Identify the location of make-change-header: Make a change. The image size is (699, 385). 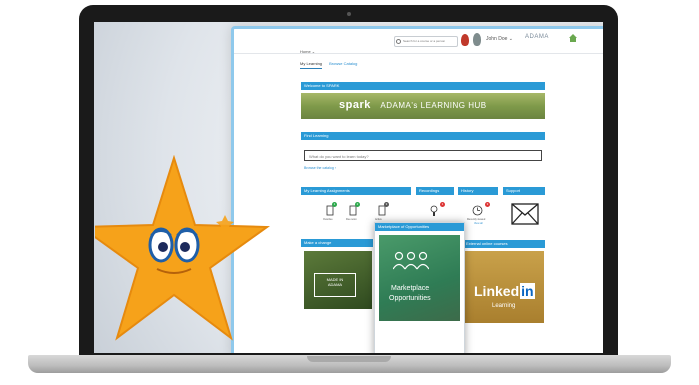
(337, 243).